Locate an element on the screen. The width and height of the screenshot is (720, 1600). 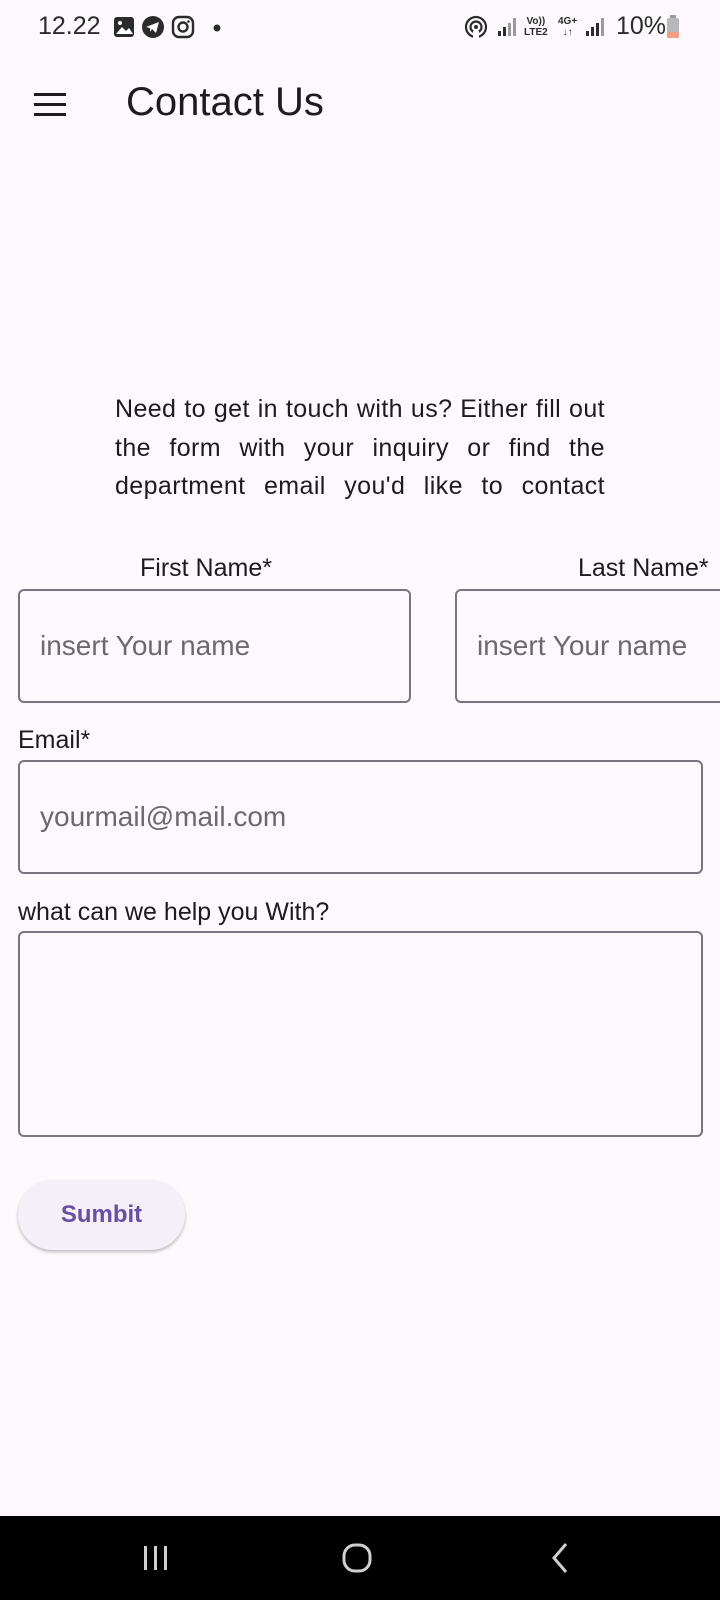
message-textarea is located at coordinates (360, 1034).